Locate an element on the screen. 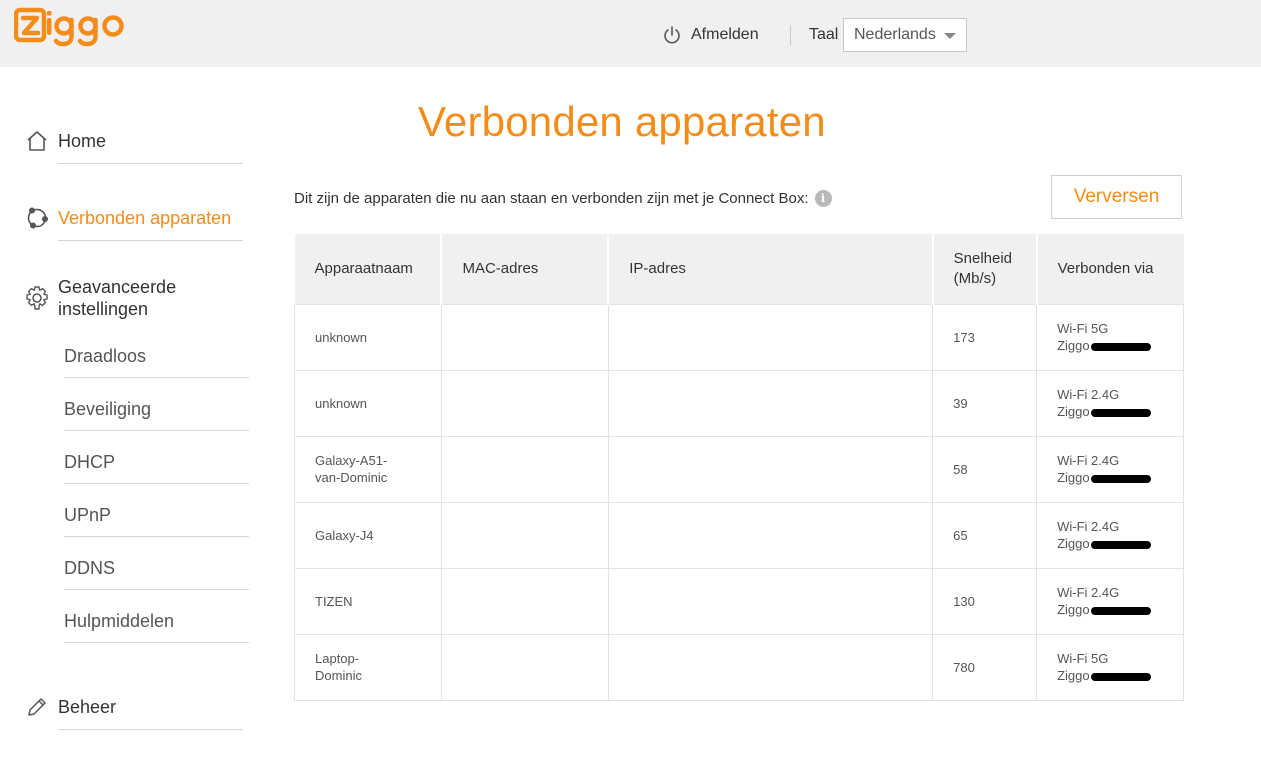  sidebar-item-label: Home is located at coordinates (82, 141).